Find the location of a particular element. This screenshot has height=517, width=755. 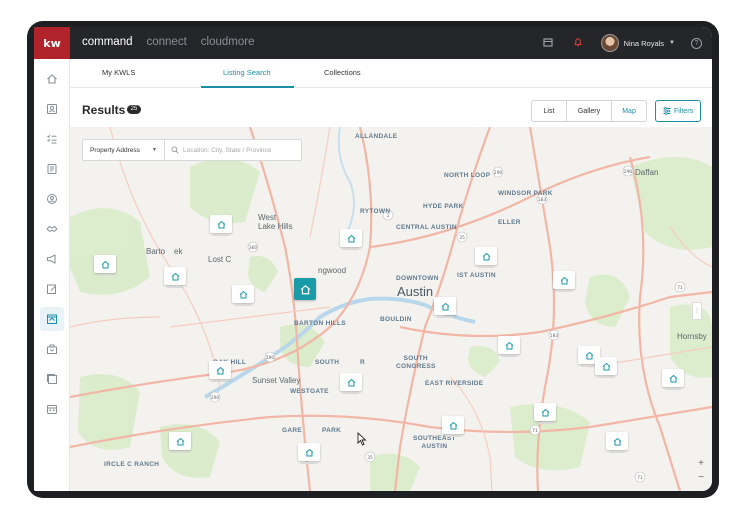

app-switcher: command connect cloudmore is located at coordinates (168, 42).